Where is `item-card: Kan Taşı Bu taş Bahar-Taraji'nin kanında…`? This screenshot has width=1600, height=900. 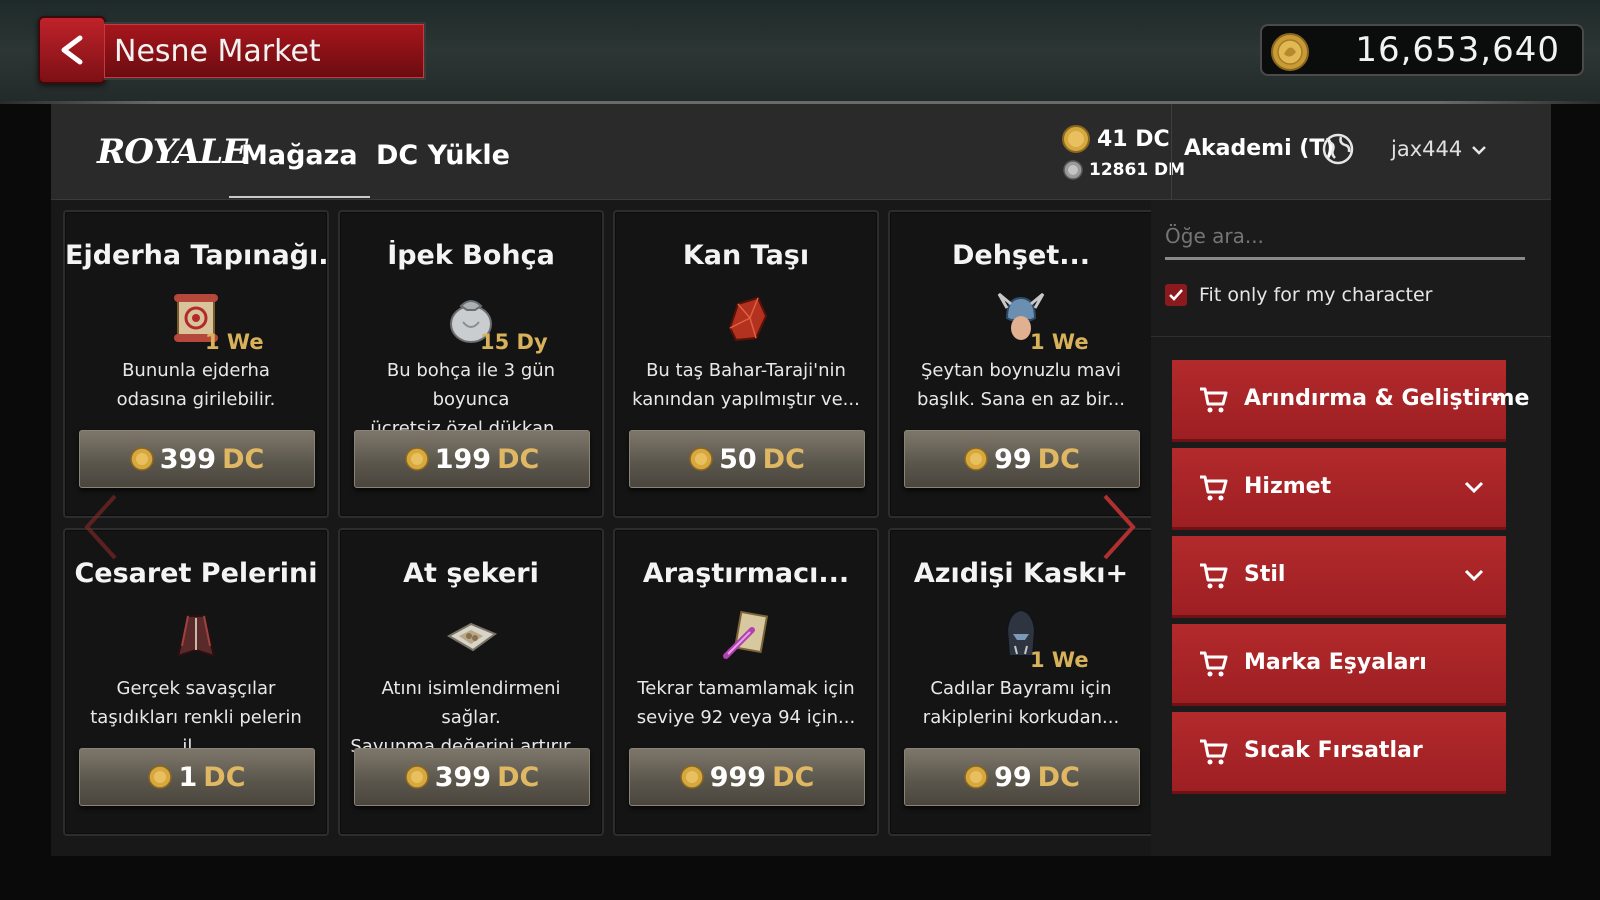 item-card: Kan Taşı Bu taş Bahar-Taraji'nin kanında… is located at coordinates (746, 364).